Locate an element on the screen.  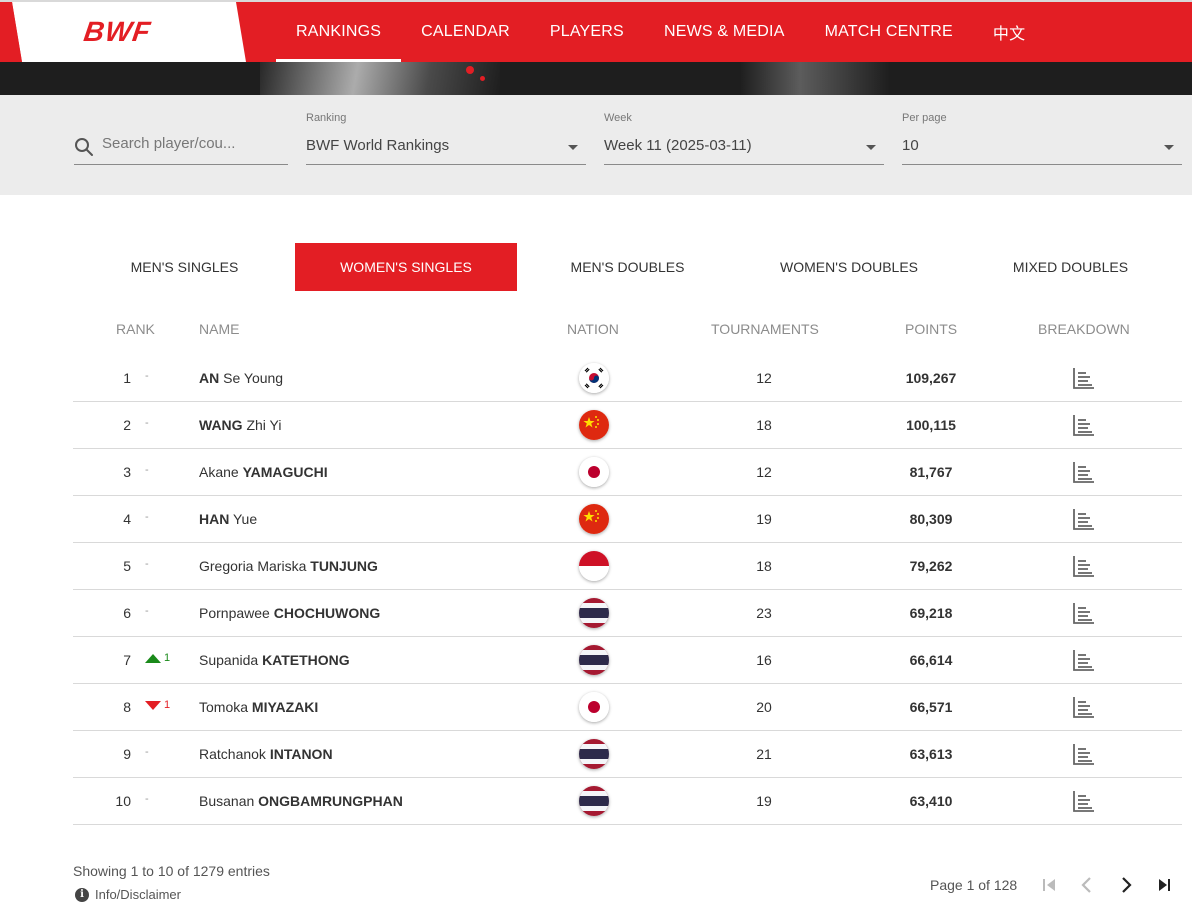
table-row: 2 - WANG Zhi Yi 18 100,115 is located at coordinates (627, 425).